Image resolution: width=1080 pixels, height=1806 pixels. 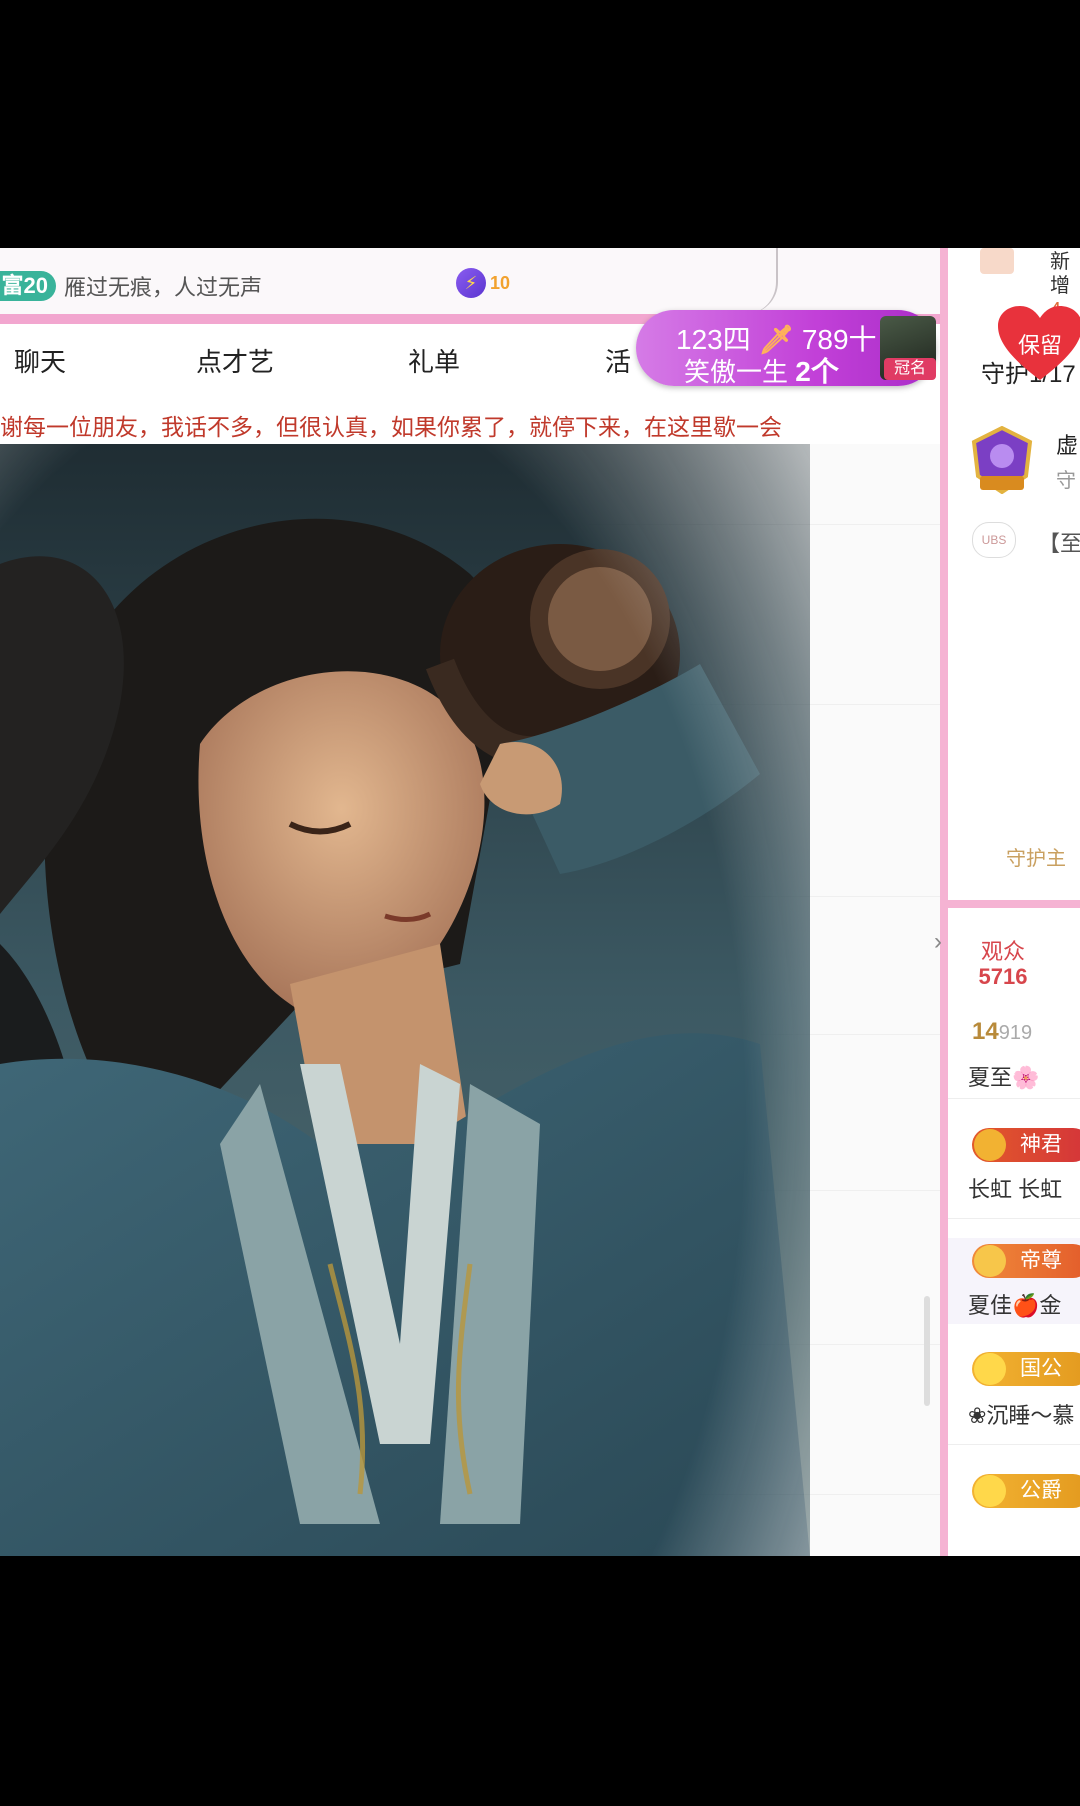 What do you see at coordinates (1003, 976) in the screenshot?
I see `audience-count: 5716` at bounding box center [1003, 976].